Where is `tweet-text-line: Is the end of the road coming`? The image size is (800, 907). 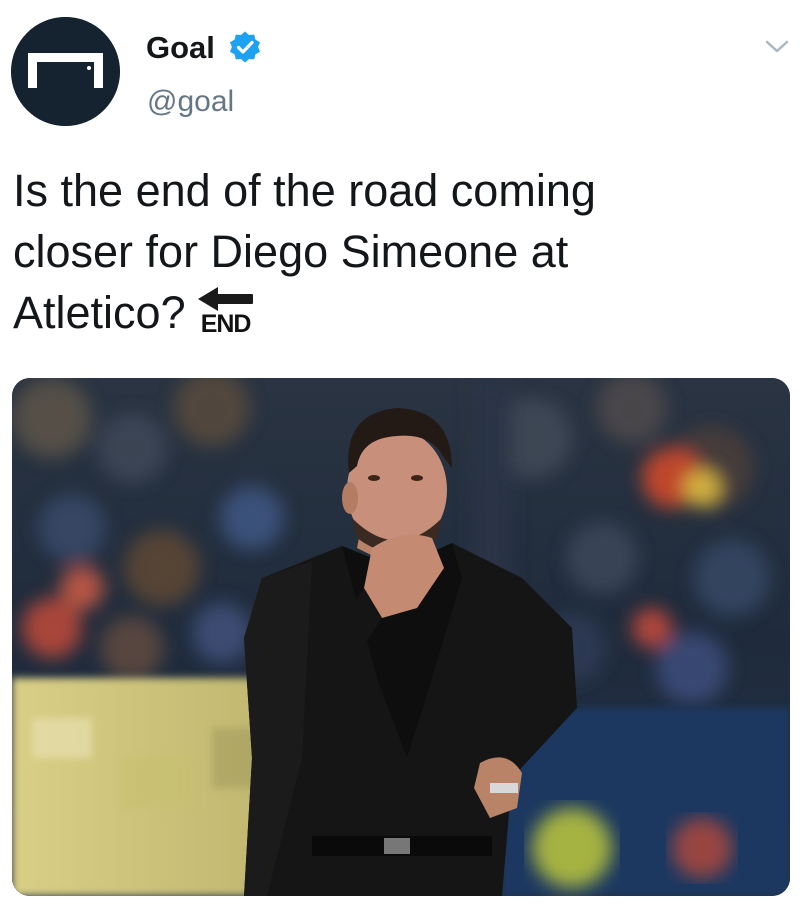
tweet-text-line: Is the end of the road coming is located at coordinates (304, 190).